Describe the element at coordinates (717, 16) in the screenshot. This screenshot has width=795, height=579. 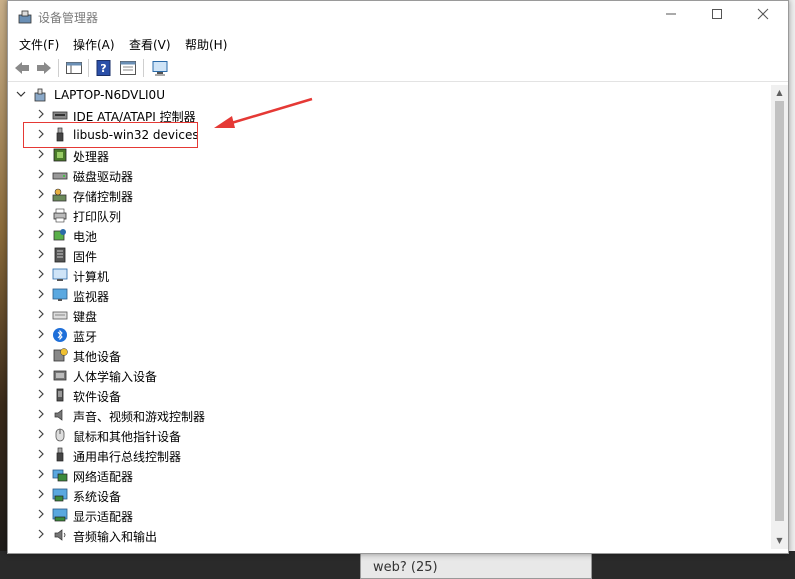
I see `maximize-button` at that location.